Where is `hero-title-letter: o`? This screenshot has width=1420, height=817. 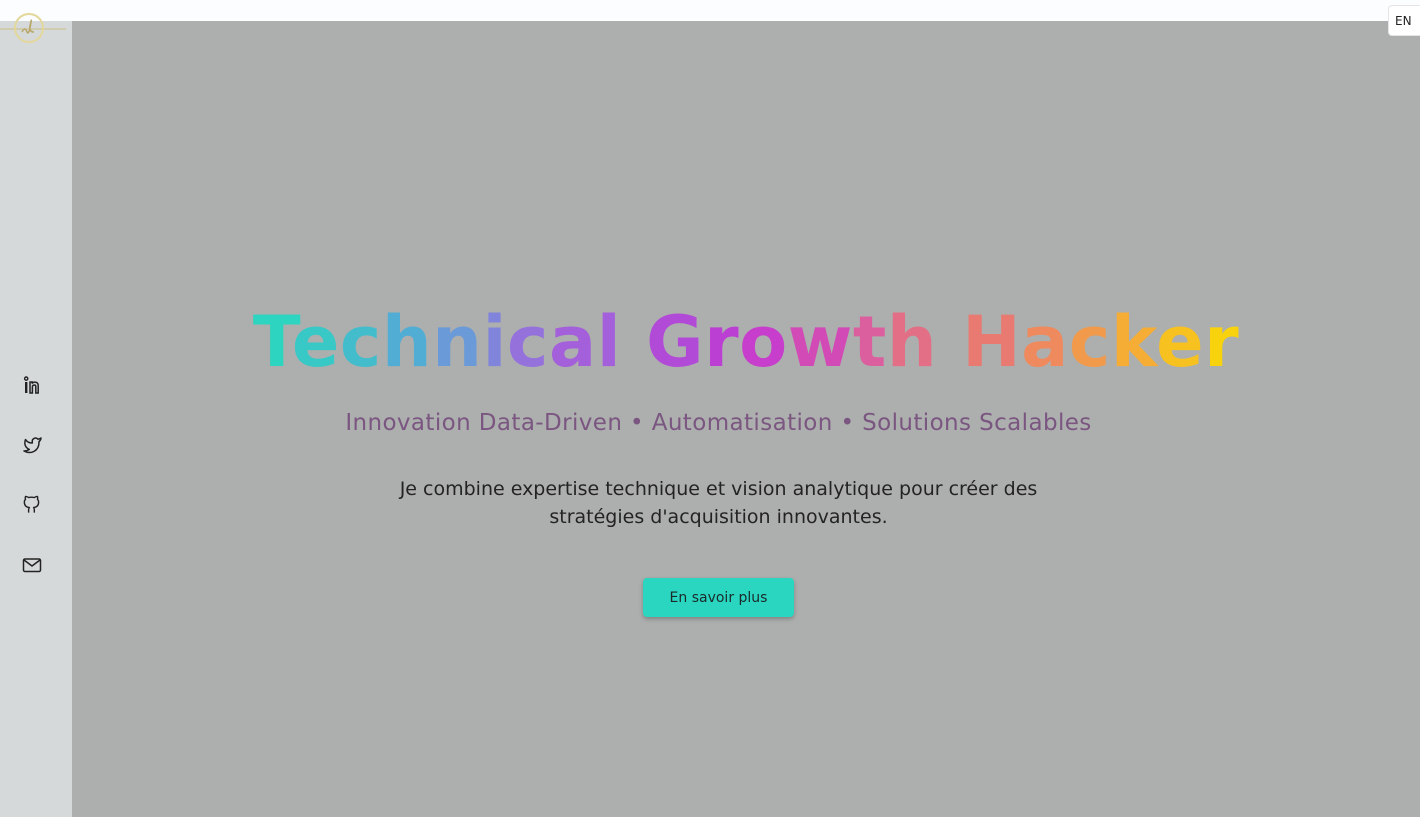
hero-title-letter: o is located at coordinates (763, 342).